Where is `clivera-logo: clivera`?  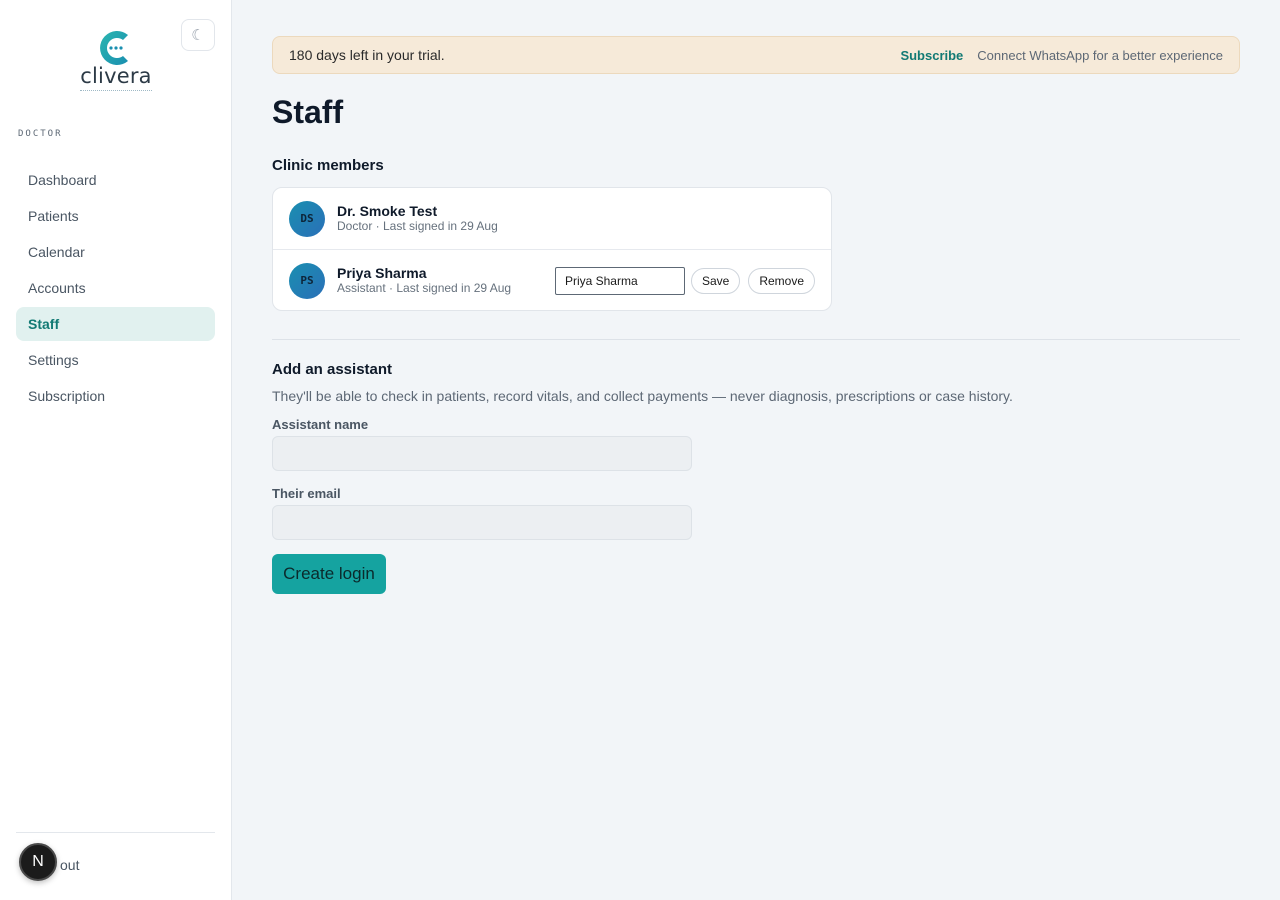 clivera-logo: clivera is located at coordinates (116, 62).